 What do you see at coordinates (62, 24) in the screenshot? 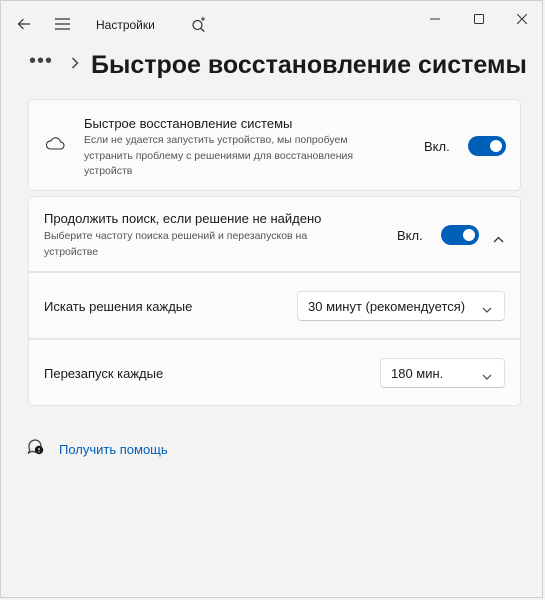
I see `hamburger-menu-icon` at bounding box center [62, 24].